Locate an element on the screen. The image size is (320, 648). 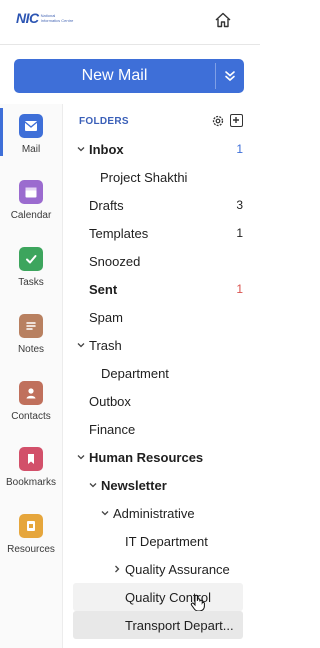
folders-heading: FOLDERS is located at coordinates (104, 121).